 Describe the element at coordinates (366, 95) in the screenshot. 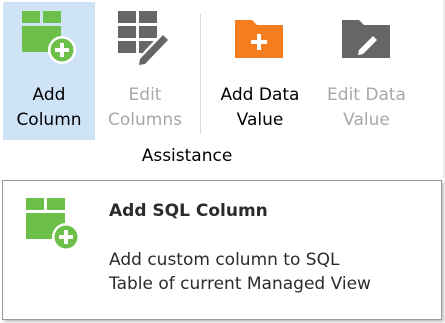

I see `edit-data-value-label-line1: Edit Data` at that location.